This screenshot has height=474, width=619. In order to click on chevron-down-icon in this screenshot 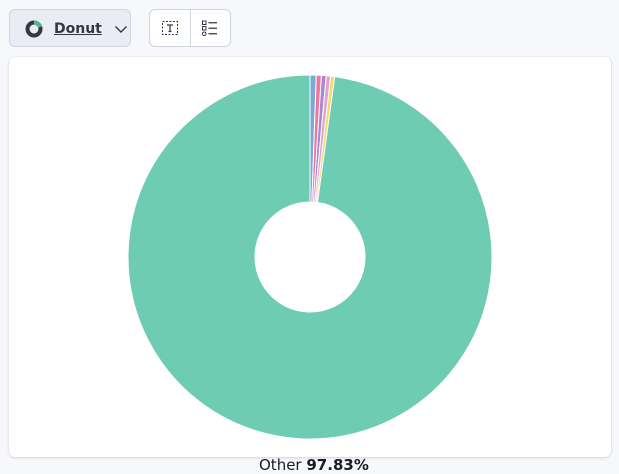, I will do `click(121, 29)`.